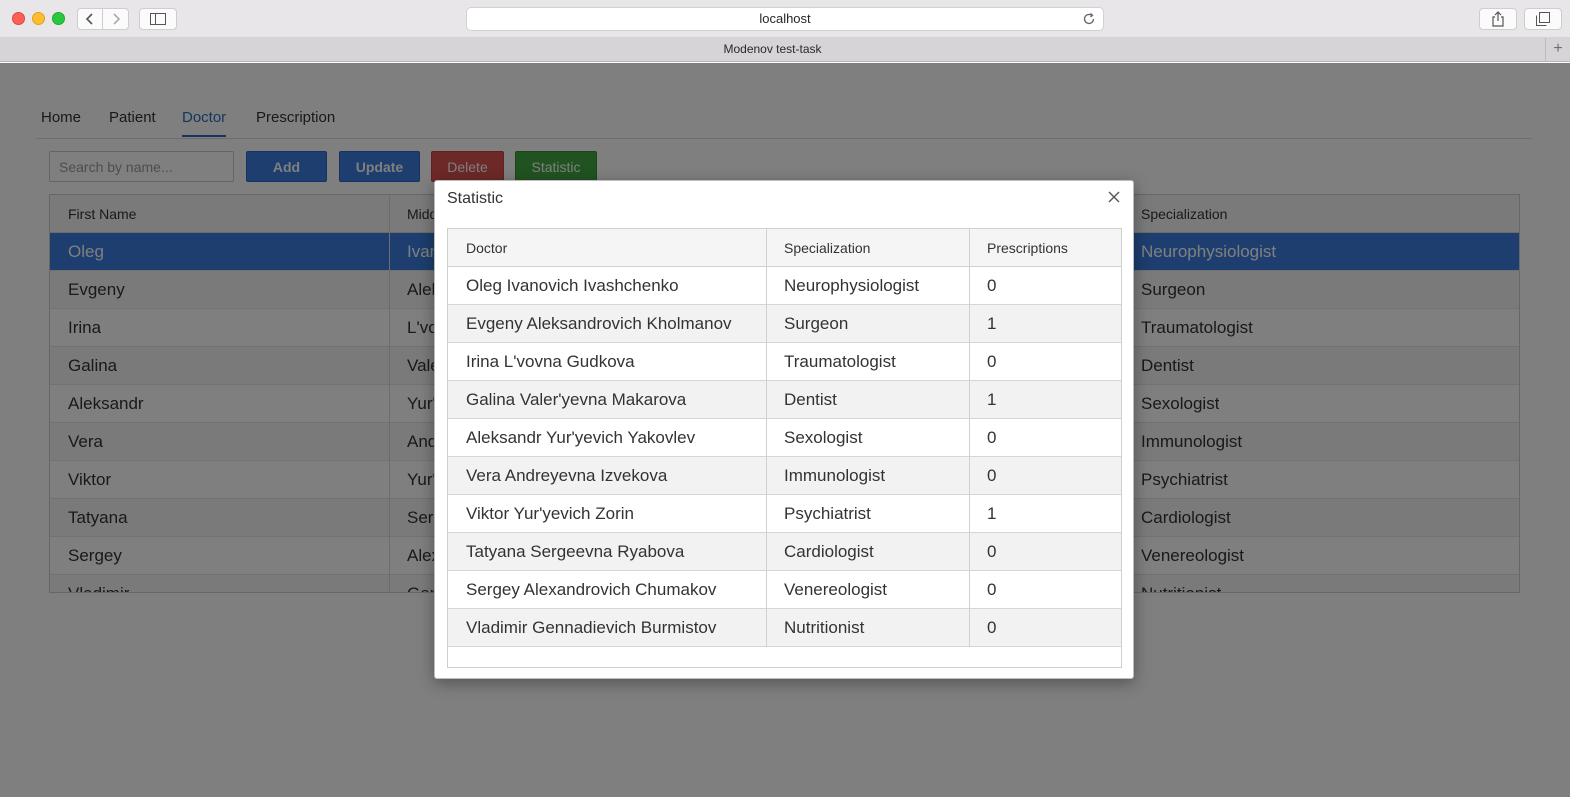  Describe the element at coordinates (840, 361) in the screenshot. I see `cell-spec: Traumatologist` at that location.